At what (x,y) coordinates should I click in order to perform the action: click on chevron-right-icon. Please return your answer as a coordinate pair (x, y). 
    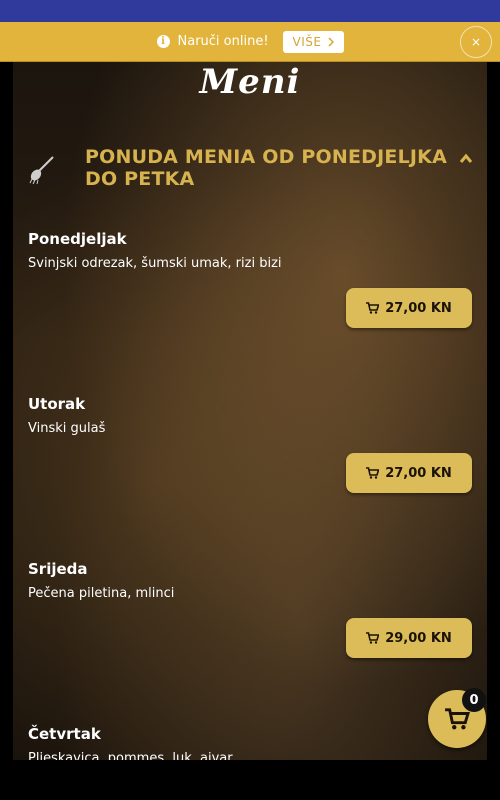
    Looking at the image, I should click on (330, 41).